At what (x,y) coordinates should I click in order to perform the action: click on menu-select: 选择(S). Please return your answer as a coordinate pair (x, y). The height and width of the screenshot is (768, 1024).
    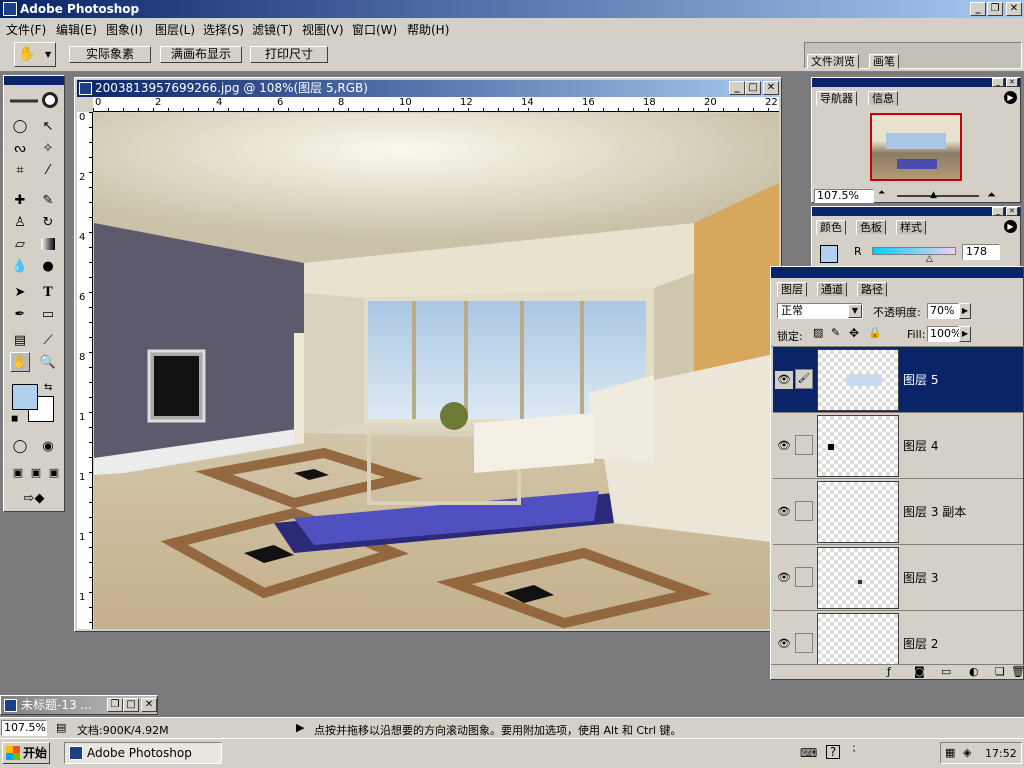
    Looking at the image, I should click on (223, 29).